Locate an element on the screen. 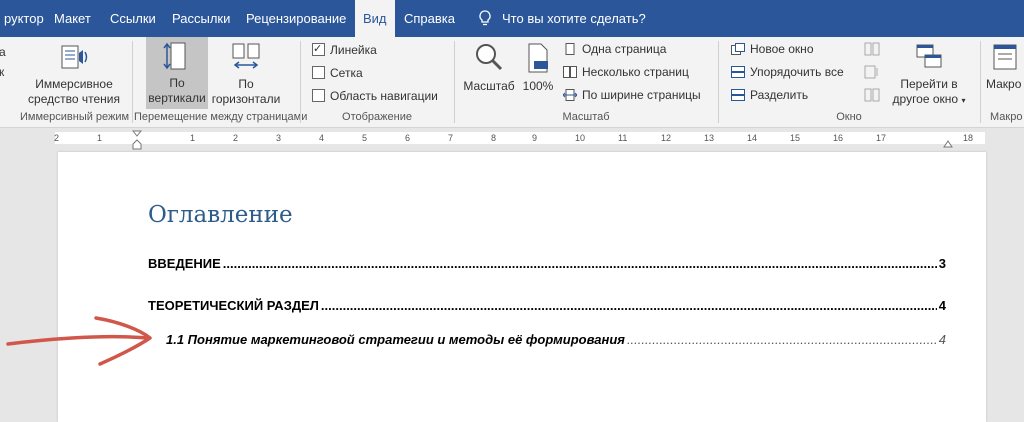  ruler-label: Линейка is located at coordinates (353, 50).